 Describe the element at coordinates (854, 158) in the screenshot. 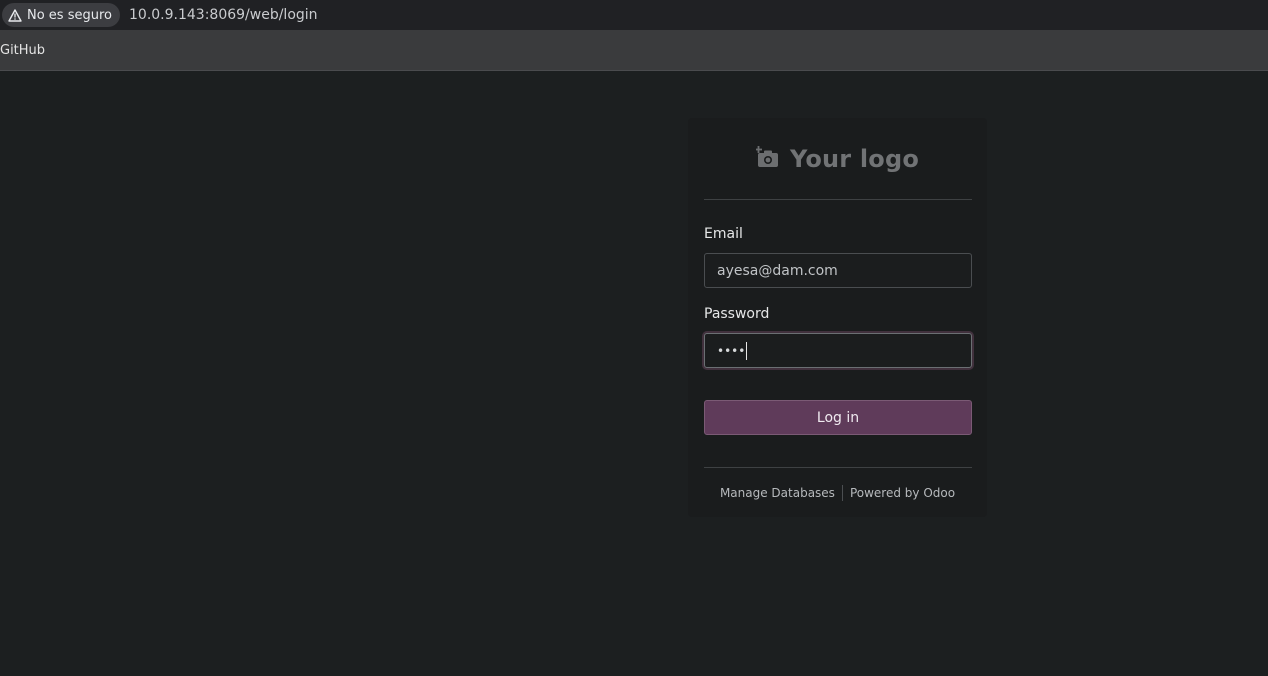

I see `logo-text: Your logo` at that location.